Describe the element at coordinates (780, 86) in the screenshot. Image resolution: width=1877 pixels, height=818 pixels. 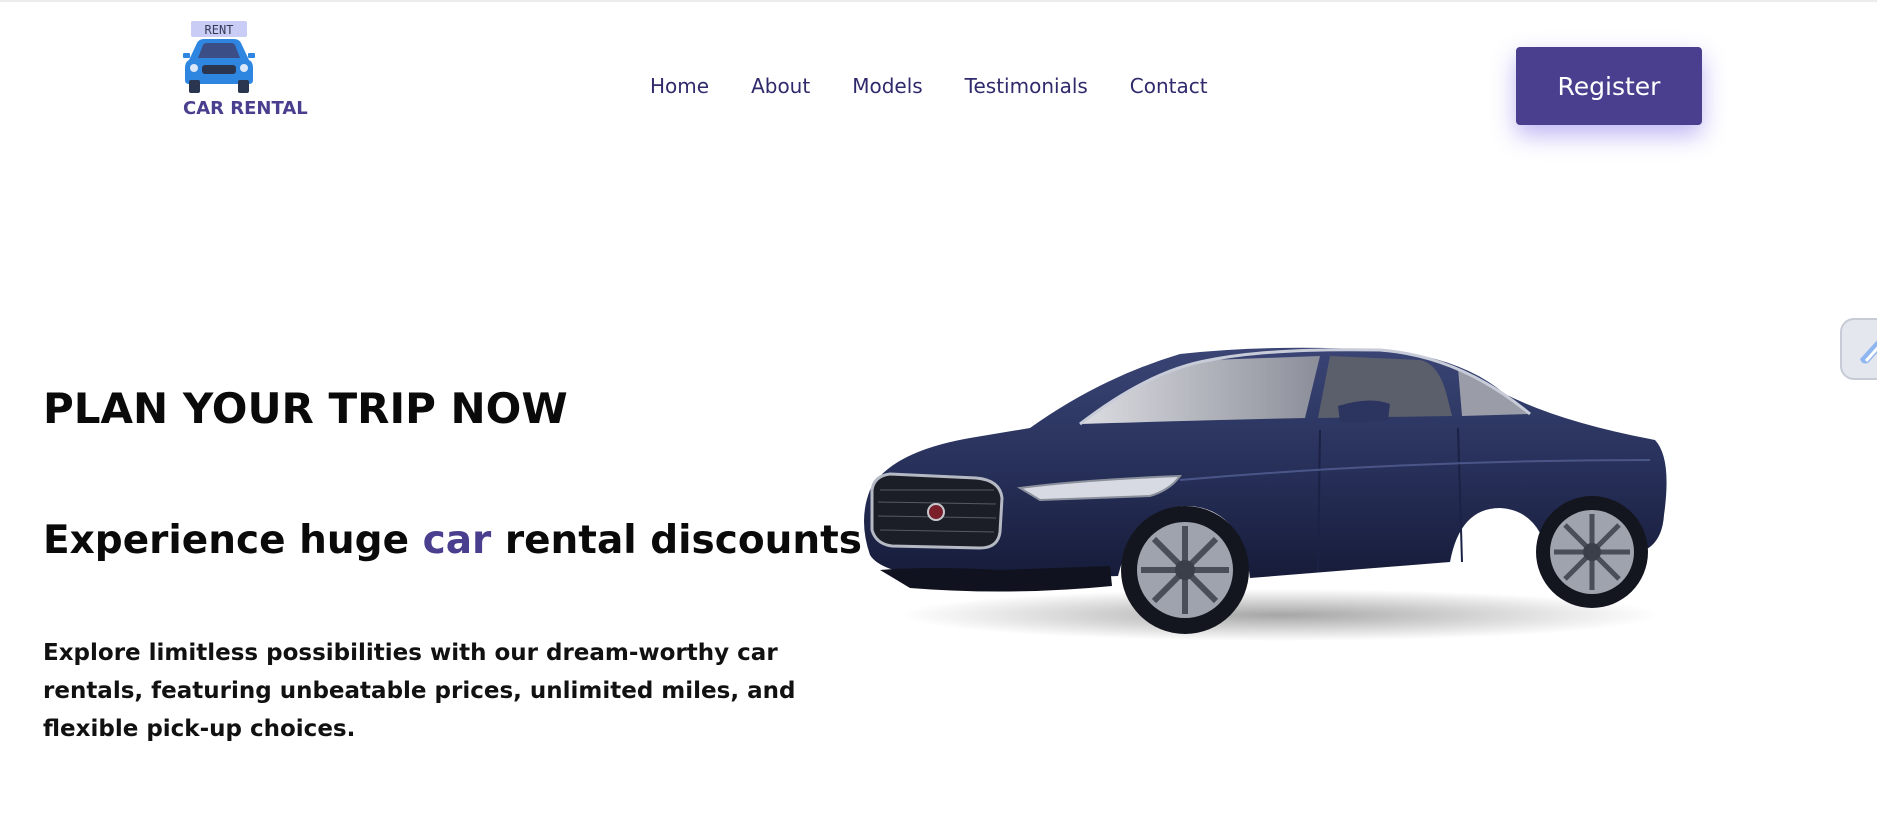
I see `nav-about: About` at that location.